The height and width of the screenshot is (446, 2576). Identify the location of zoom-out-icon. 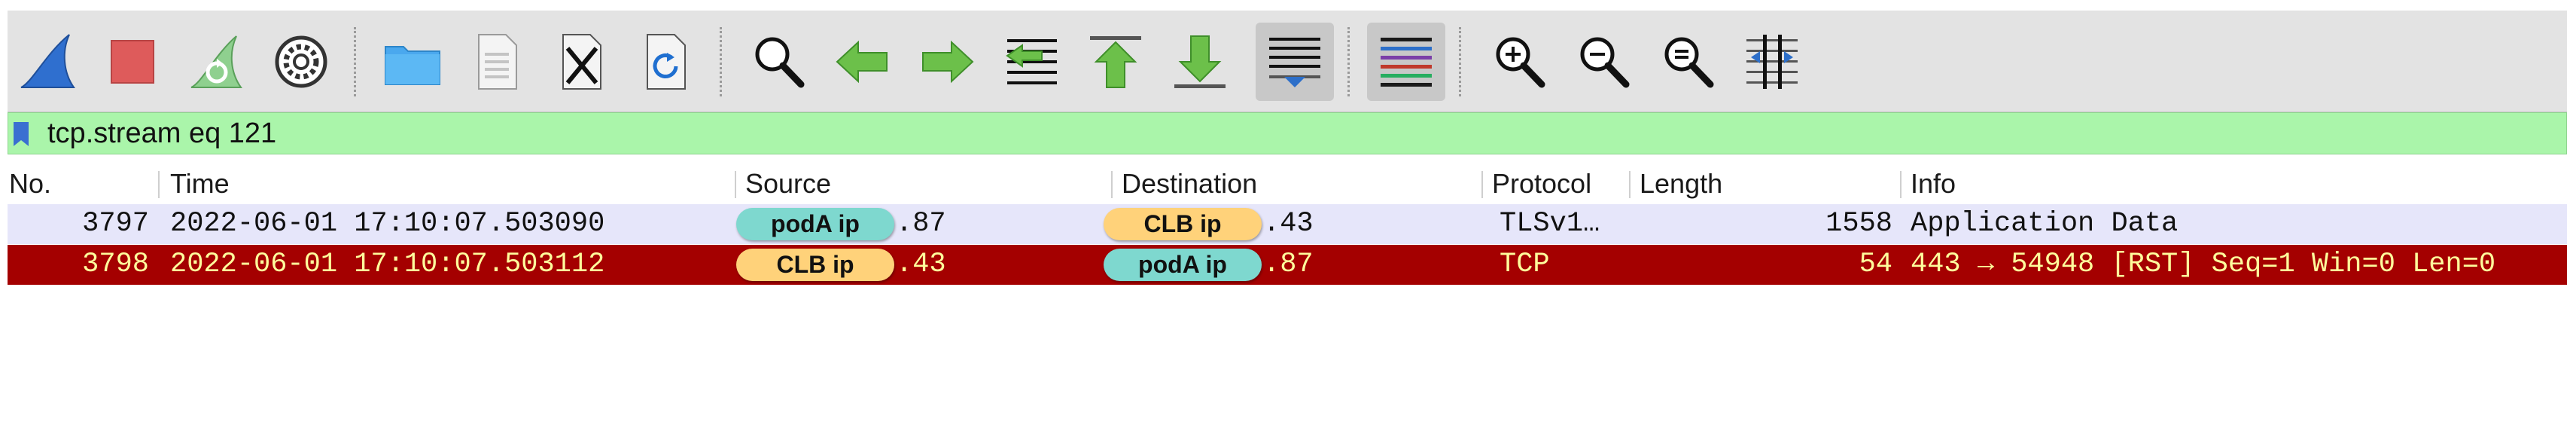
(1605, 63).